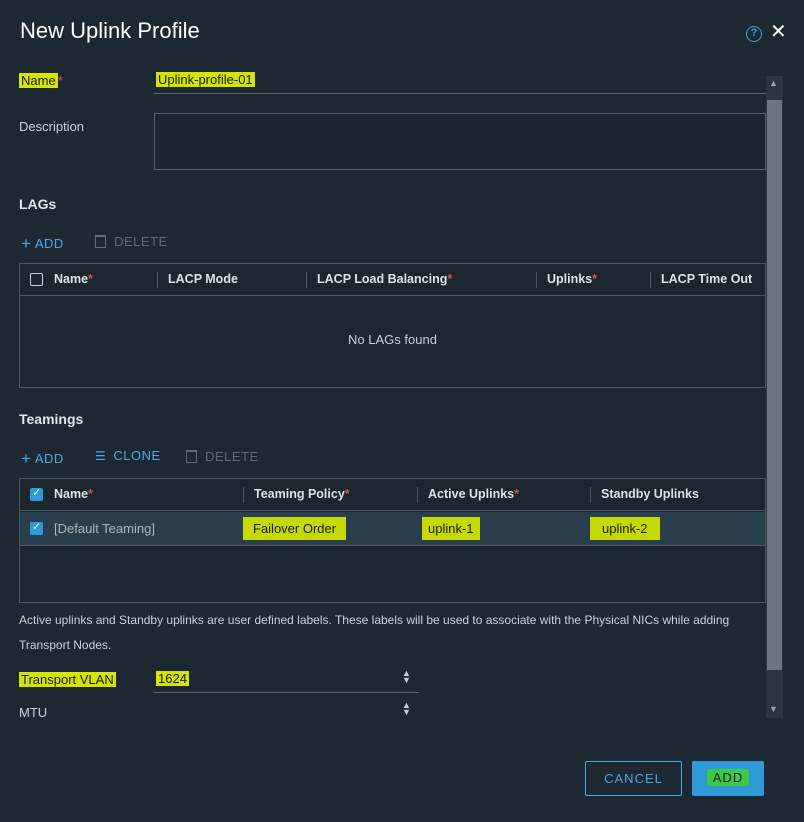  I want to click on required-mark: *, so click(60, 80).